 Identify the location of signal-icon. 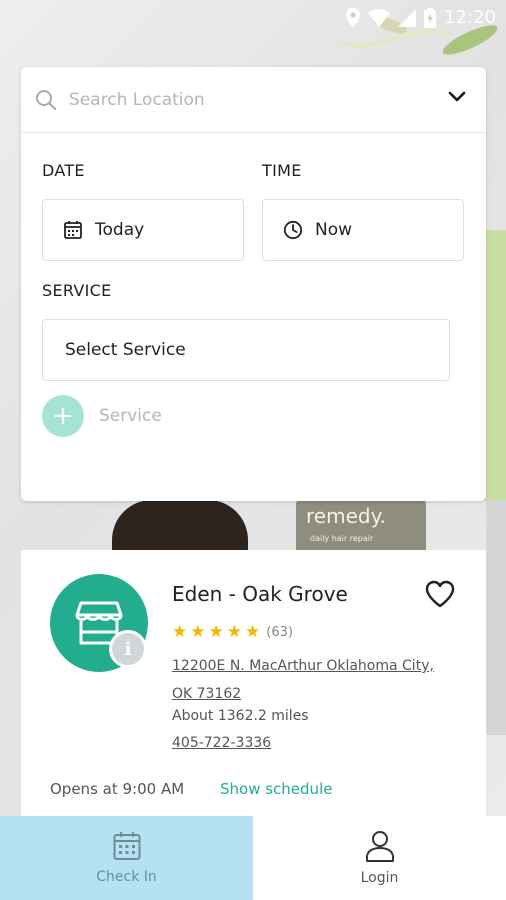
(407, 17).